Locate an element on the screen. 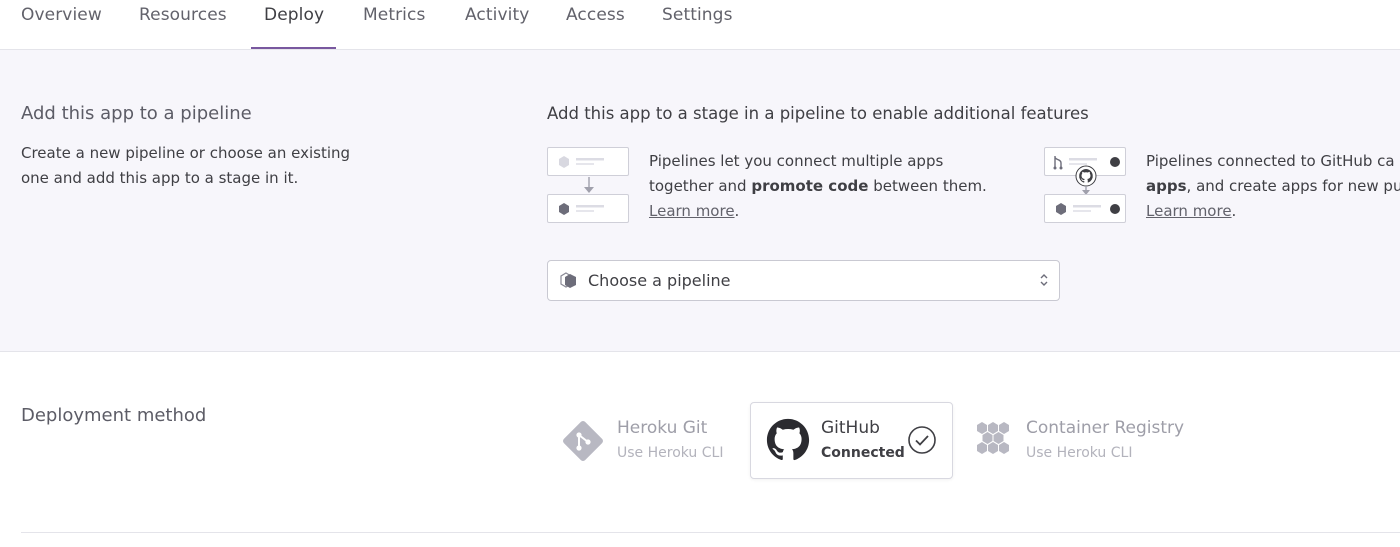  deployment-method-title: Deployment method is located at coordinates (114, 415).